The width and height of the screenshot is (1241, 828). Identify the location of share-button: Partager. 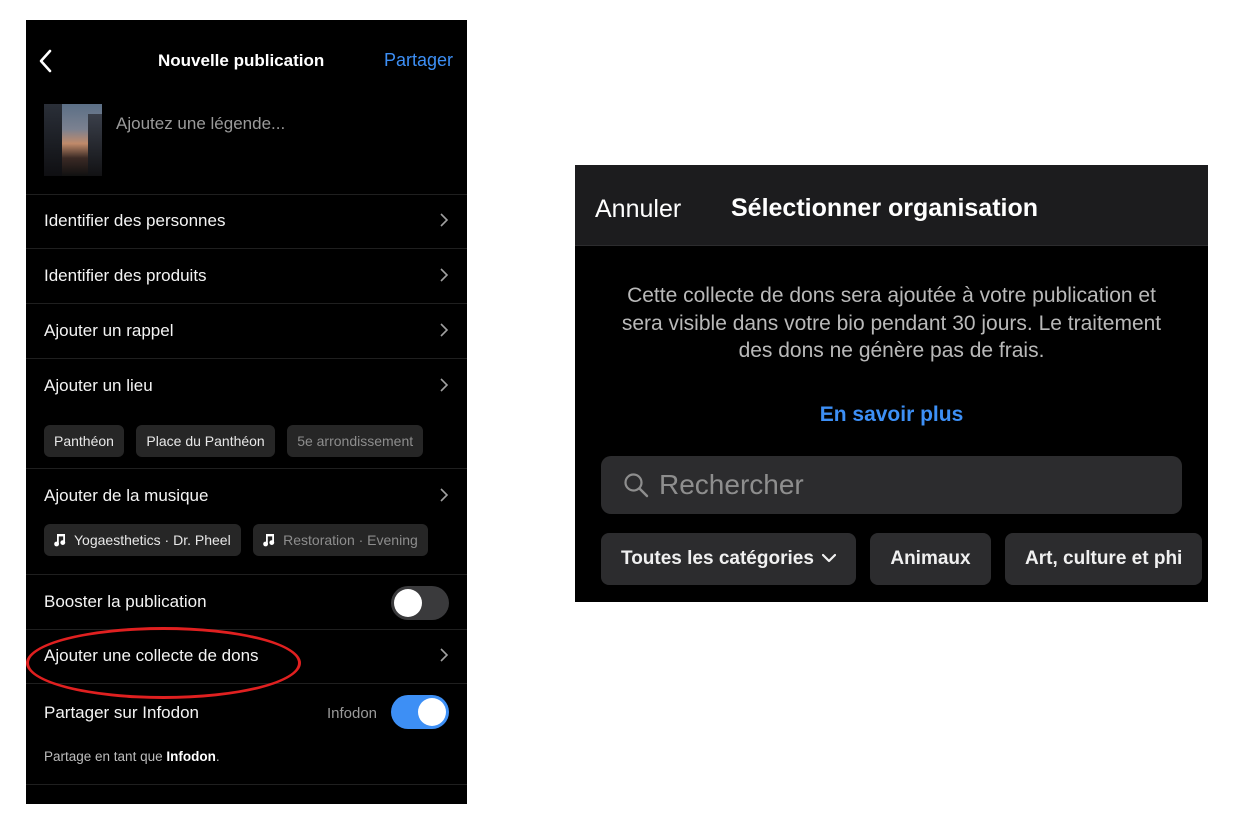
(418, 60).